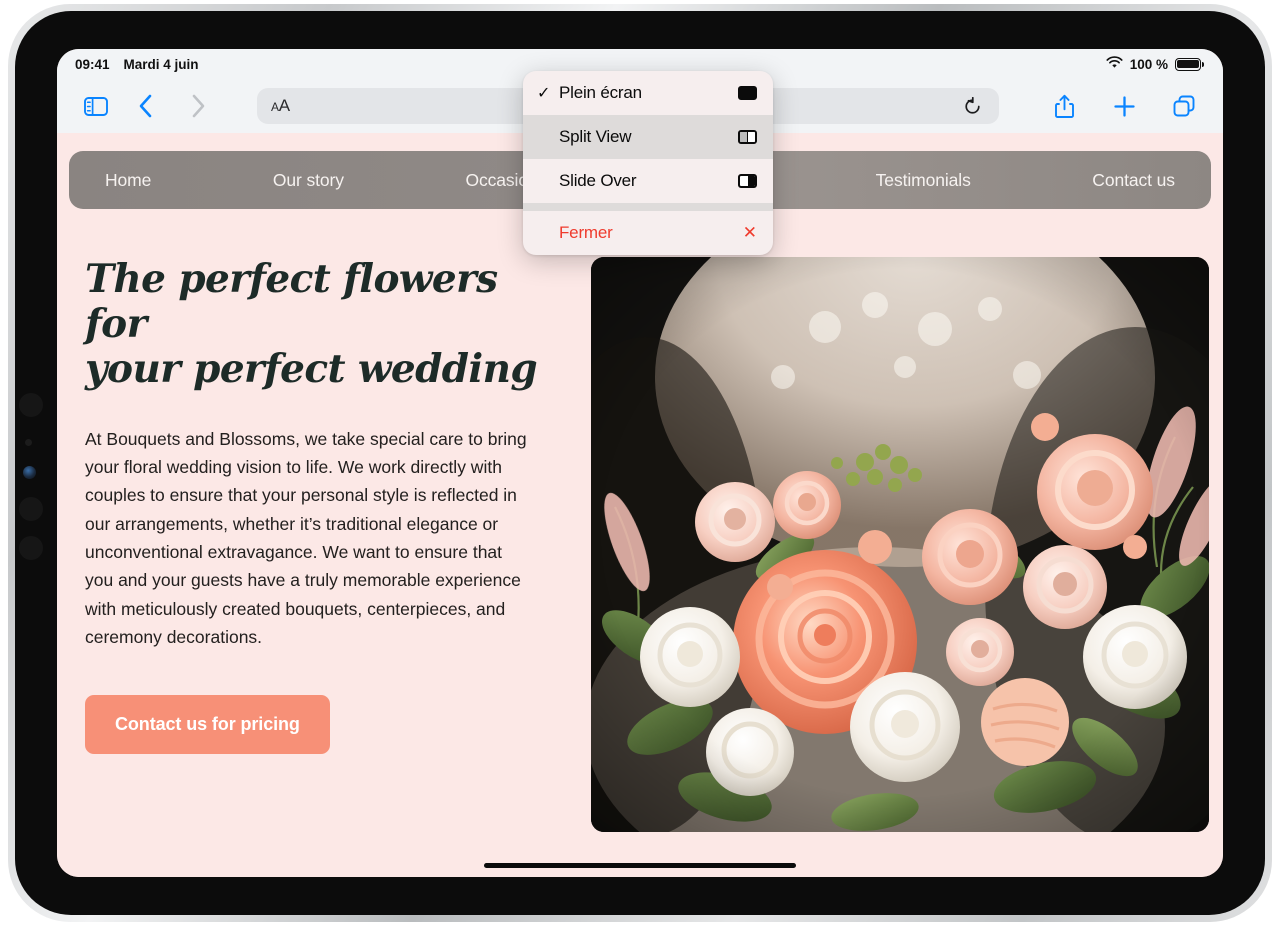 This screenshot has height=926, width=1280. Describe the element at coordinates (746, 181) in the screenshot. I see `slide-over-icon` at that location.